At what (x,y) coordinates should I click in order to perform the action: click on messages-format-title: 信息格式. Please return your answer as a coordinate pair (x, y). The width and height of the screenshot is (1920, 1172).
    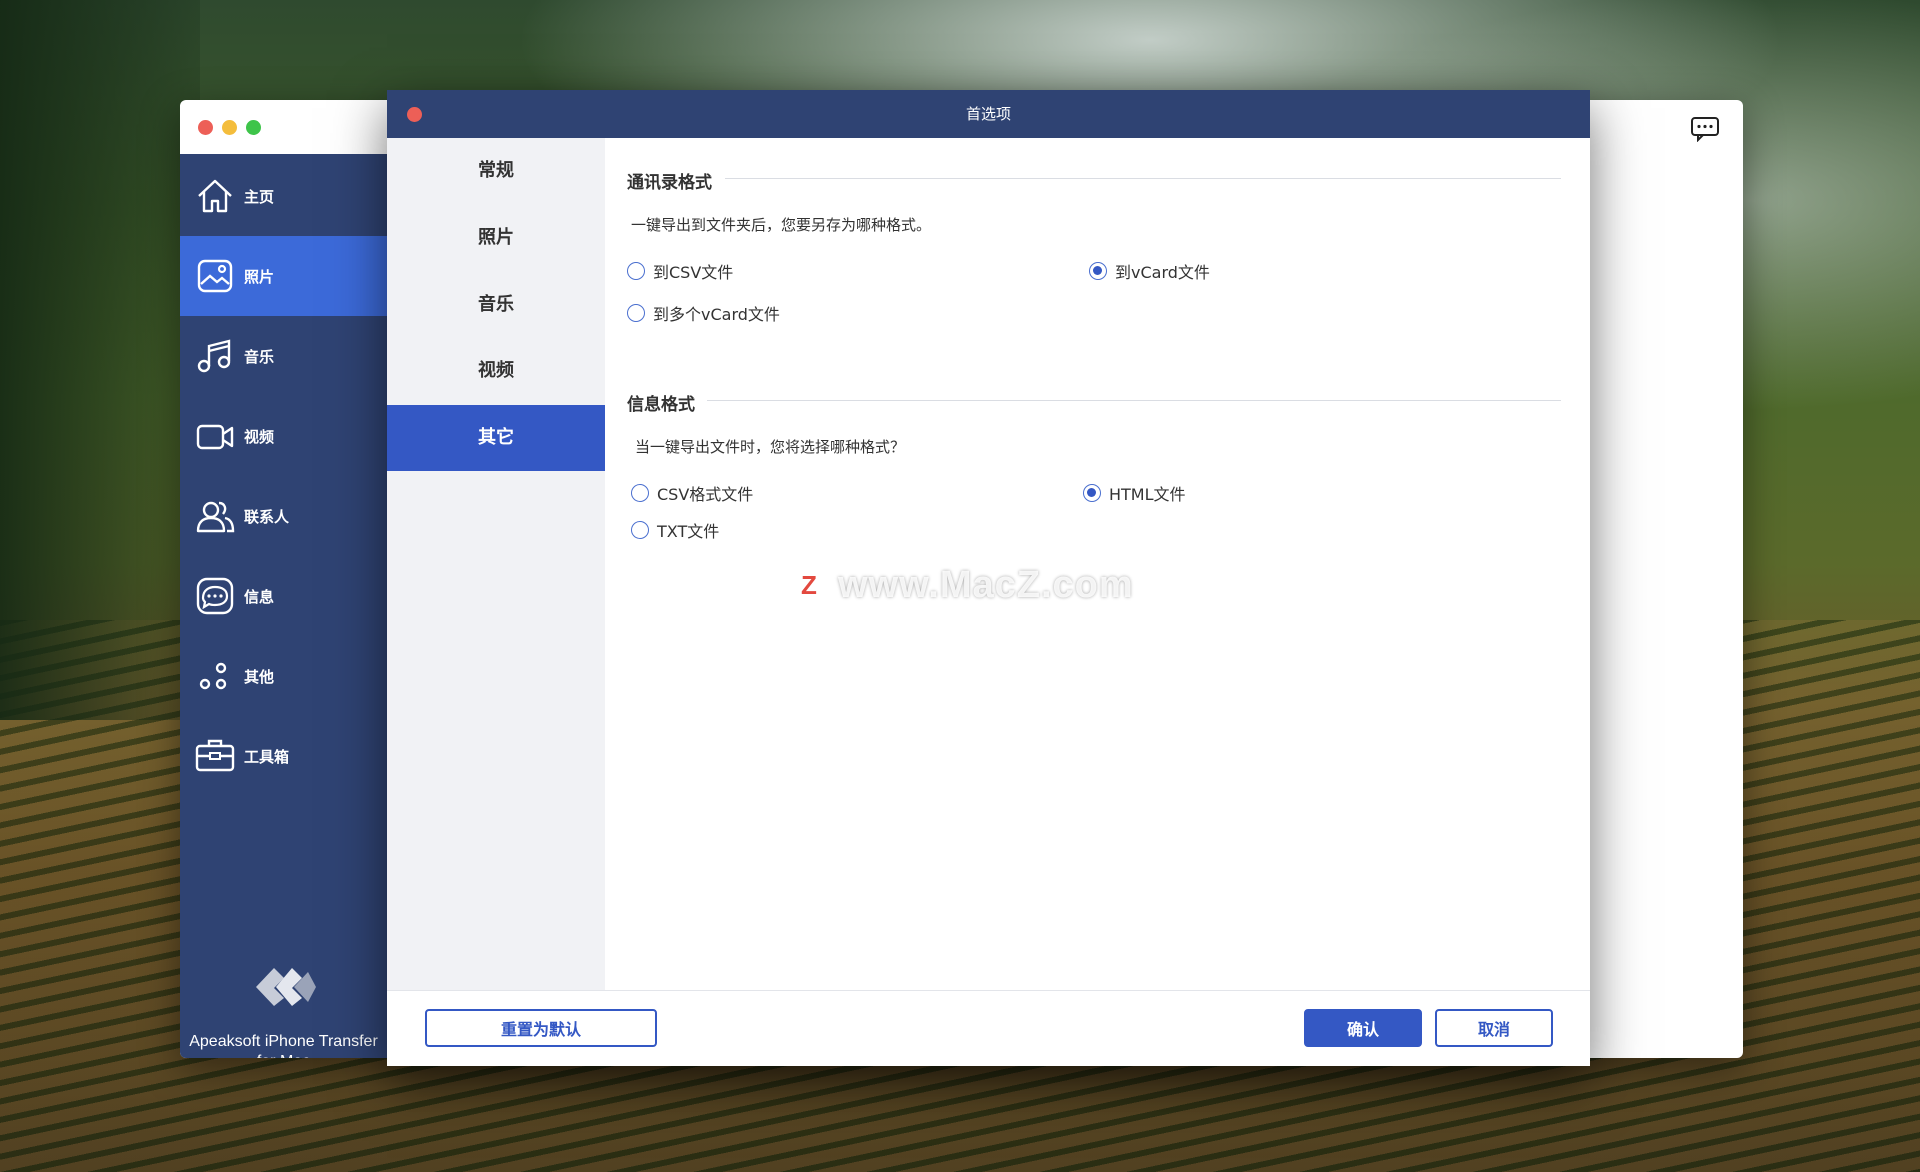
    Looking at the image, I should click on (661, 405).